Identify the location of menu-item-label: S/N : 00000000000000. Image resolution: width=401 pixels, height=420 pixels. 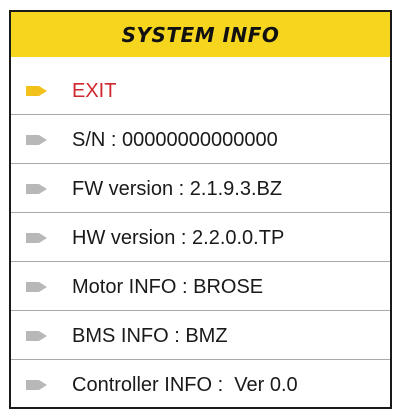
(175, 140).